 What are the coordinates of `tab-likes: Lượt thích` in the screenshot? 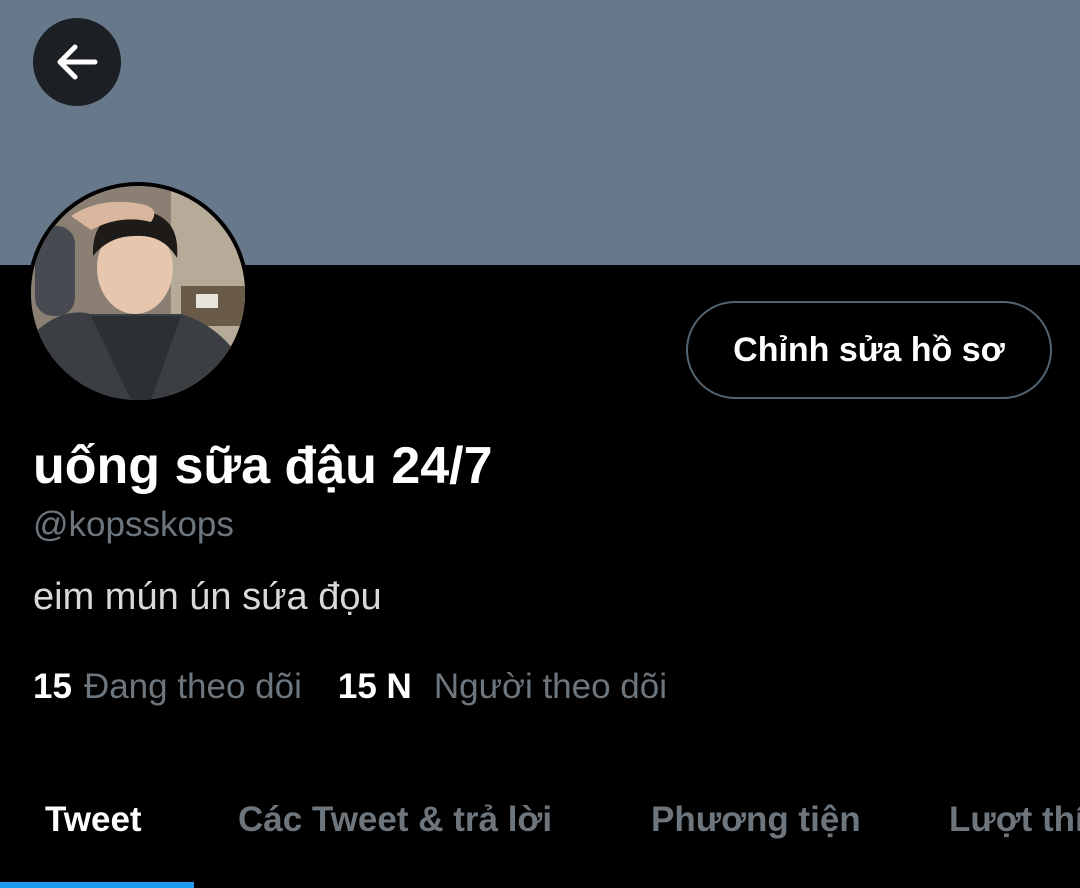 It's located at (1014, 820).